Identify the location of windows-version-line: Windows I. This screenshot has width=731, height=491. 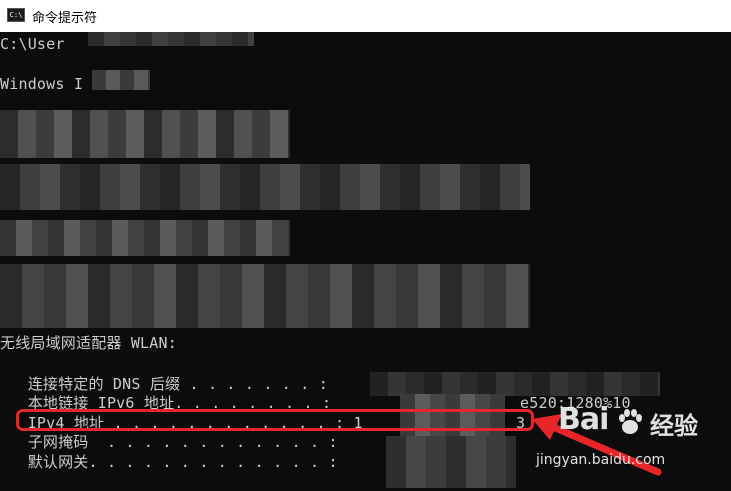
(42, 84).